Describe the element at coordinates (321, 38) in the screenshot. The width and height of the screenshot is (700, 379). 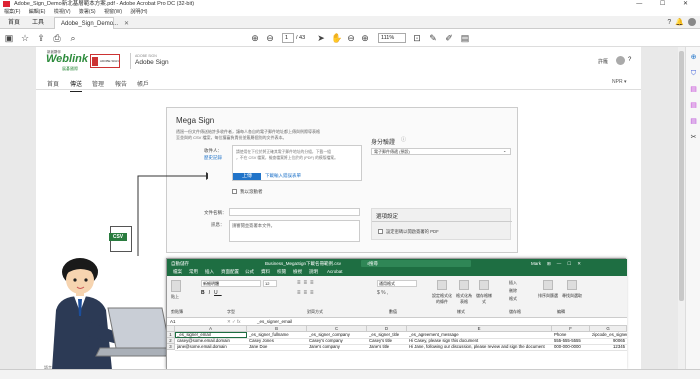
I see `select-cursor-icon: ➤` at that location.